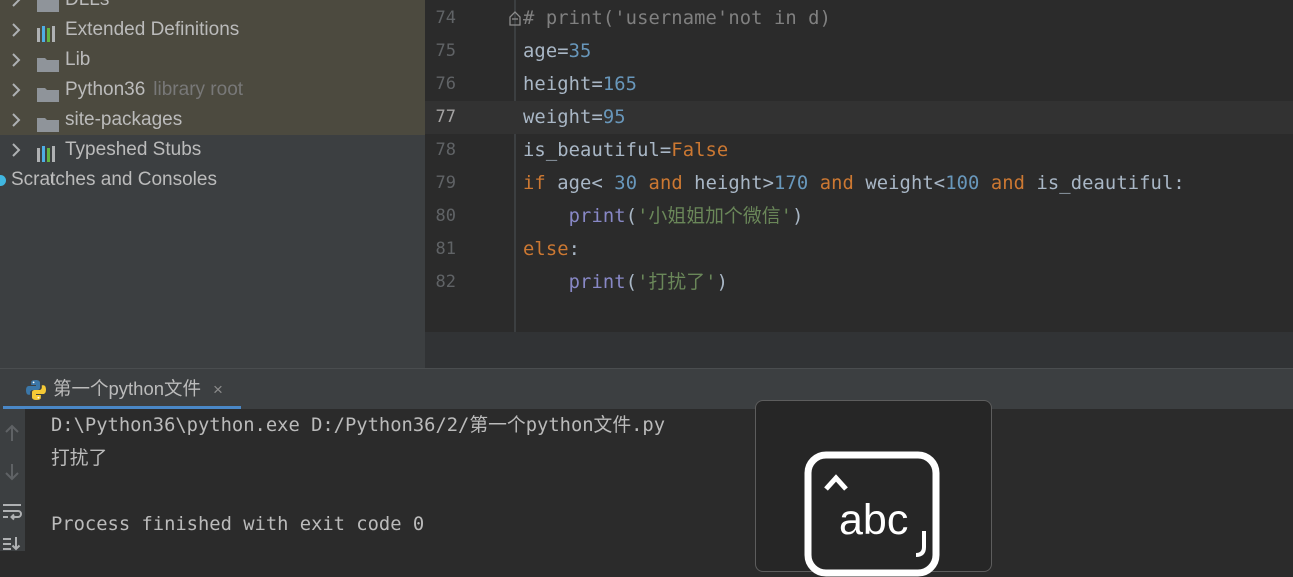 Image resolution: width=1293 pixels, height=577 pixels. What do you see at coordinates (445, 18) in the screenshot?
I see `line-number: 74` at bounding box center [445, 18].